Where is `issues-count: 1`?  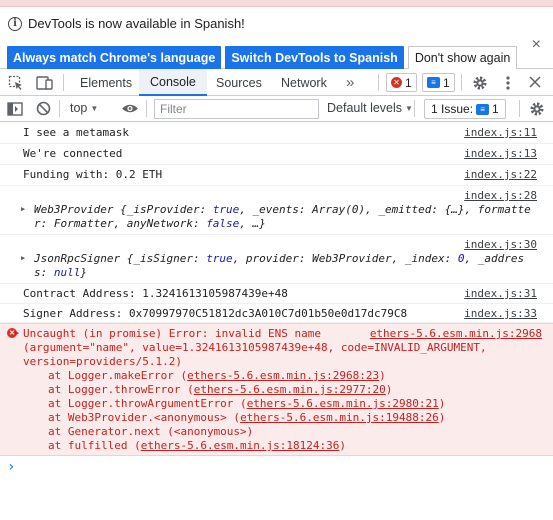 issues-count: 1 is located at coordinates (495, 109).